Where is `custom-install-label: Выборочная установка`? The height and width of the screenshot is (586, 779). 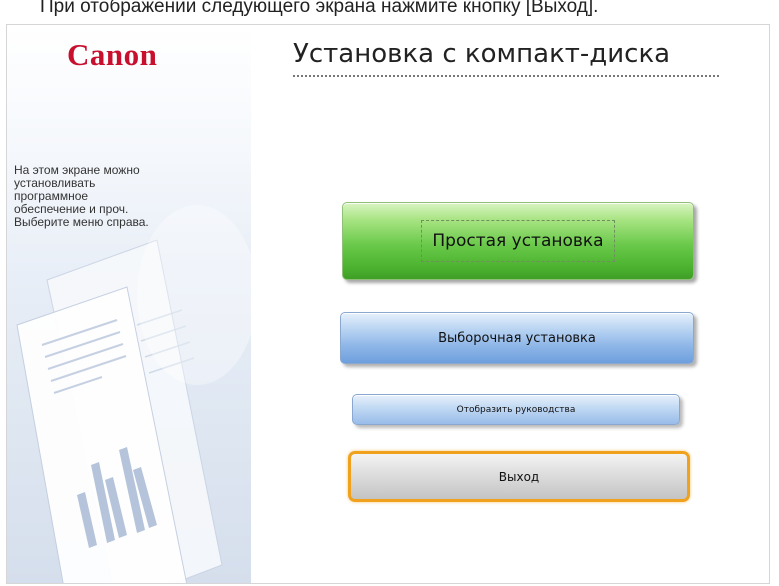 custom-install-label: Выборочная установка is located at coordinates (517, 338).